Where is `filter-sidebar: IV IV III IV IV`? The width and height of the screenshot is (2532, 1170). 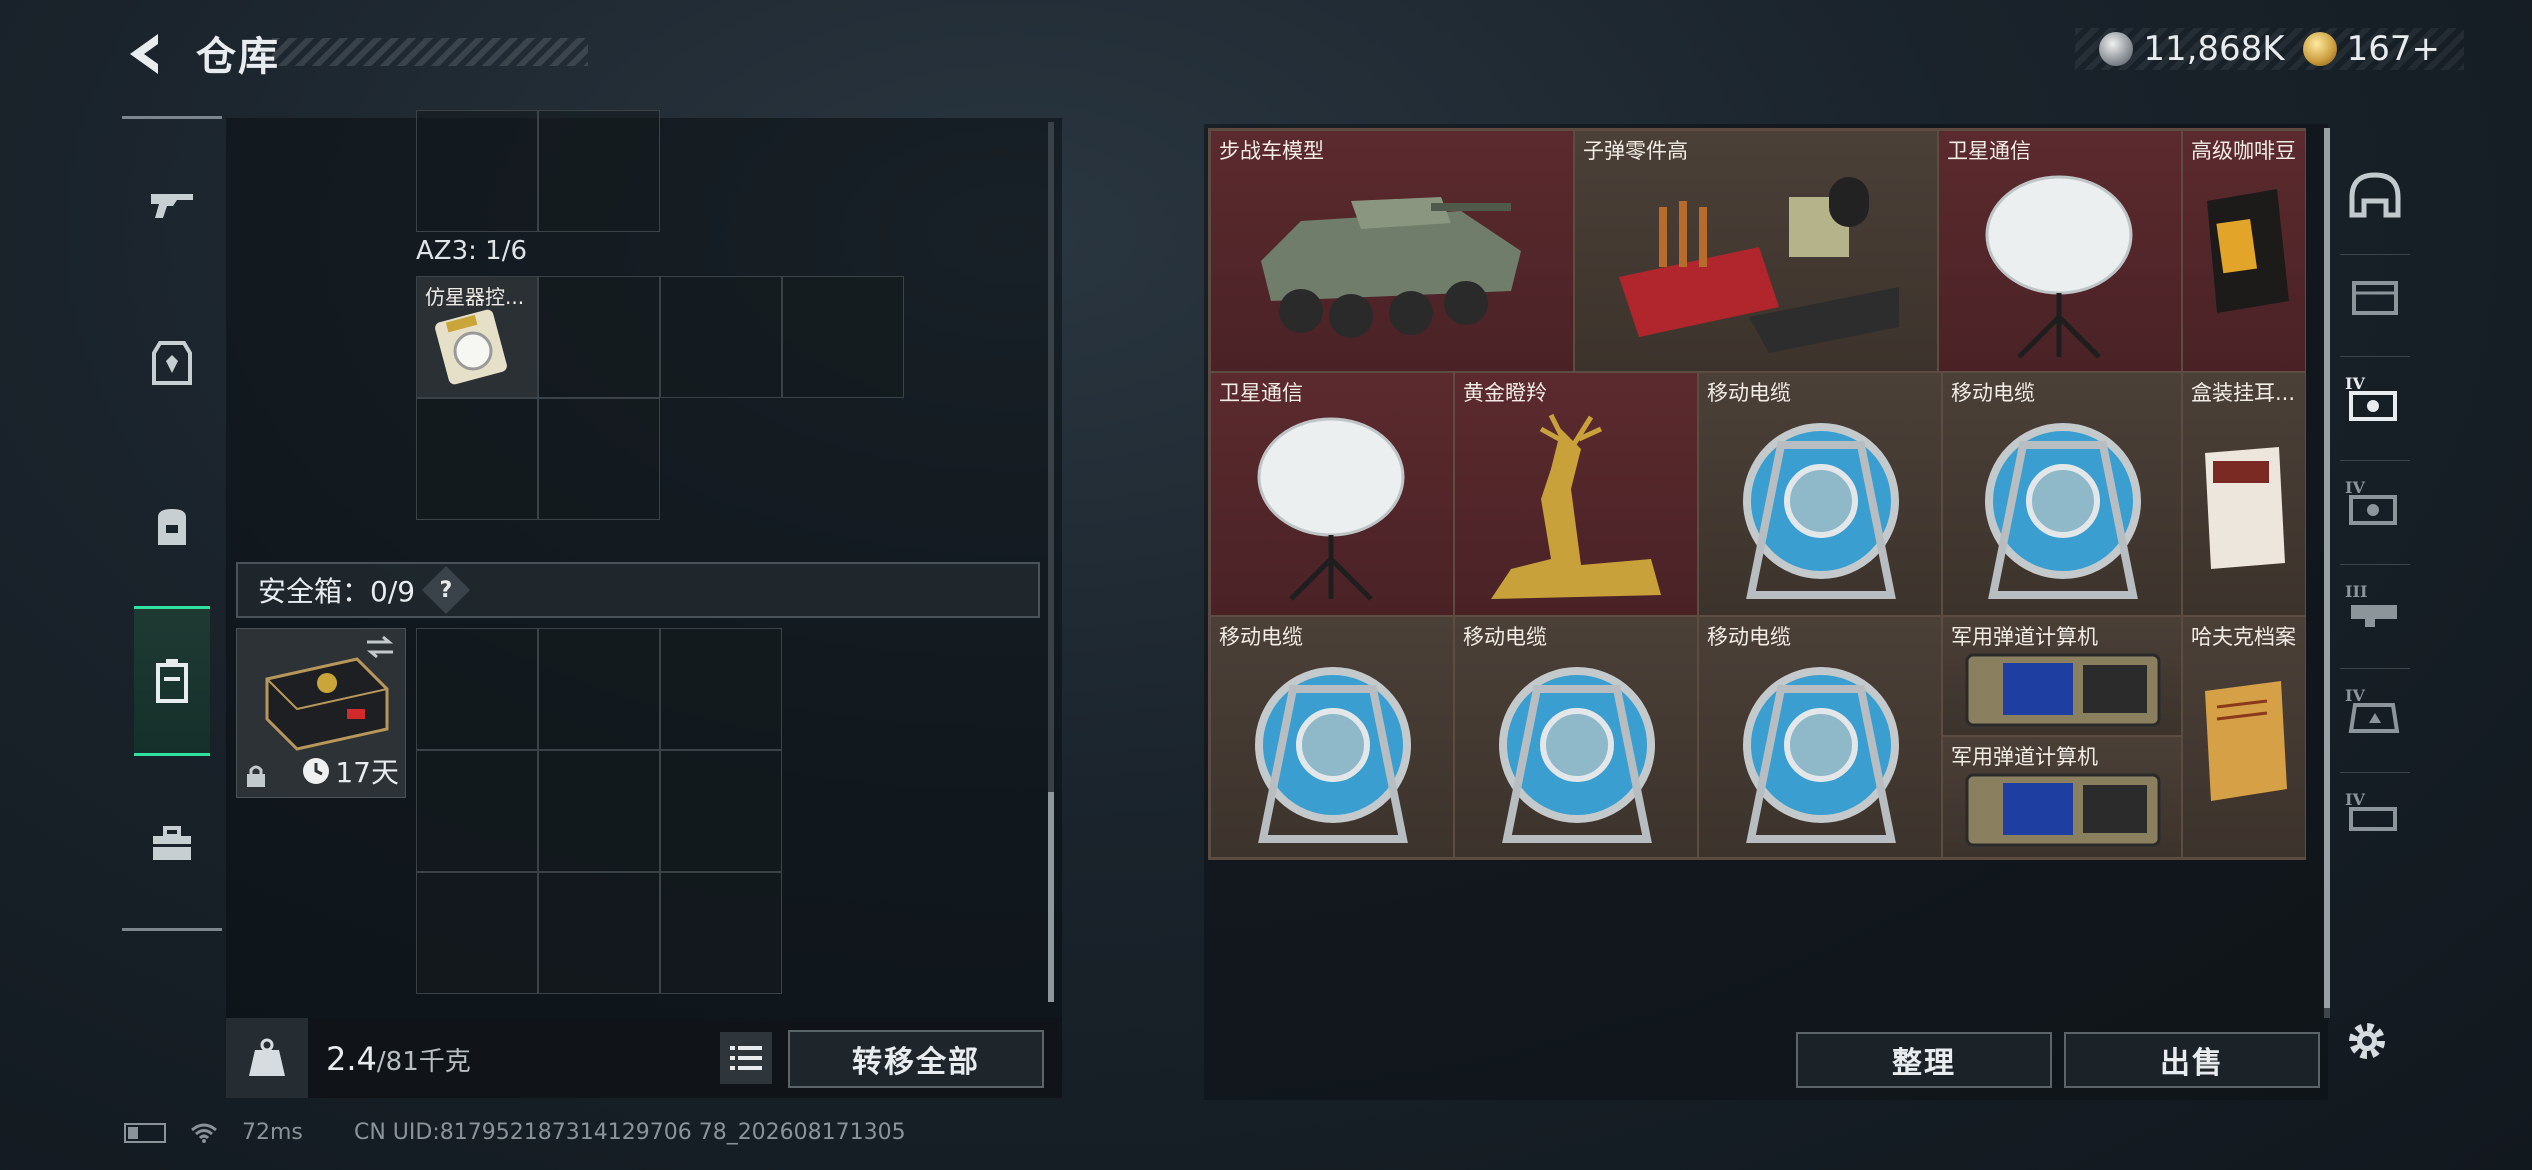 filter-sidebar: IV IV III IV IV is located at coordinates (2368, 613).